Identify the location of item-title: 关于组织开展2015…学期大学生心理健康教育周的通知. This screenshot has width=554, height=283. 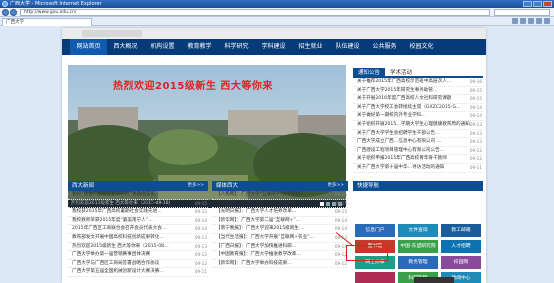
(413, 124).